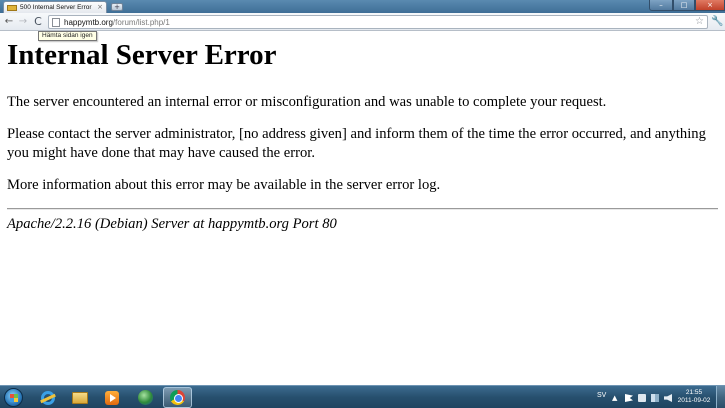 The width and height of the screenshot is (725, 408). Describe the element at coordinates (100, 7) in the screenshot. I see `tab-close-icon: ×` at that location.